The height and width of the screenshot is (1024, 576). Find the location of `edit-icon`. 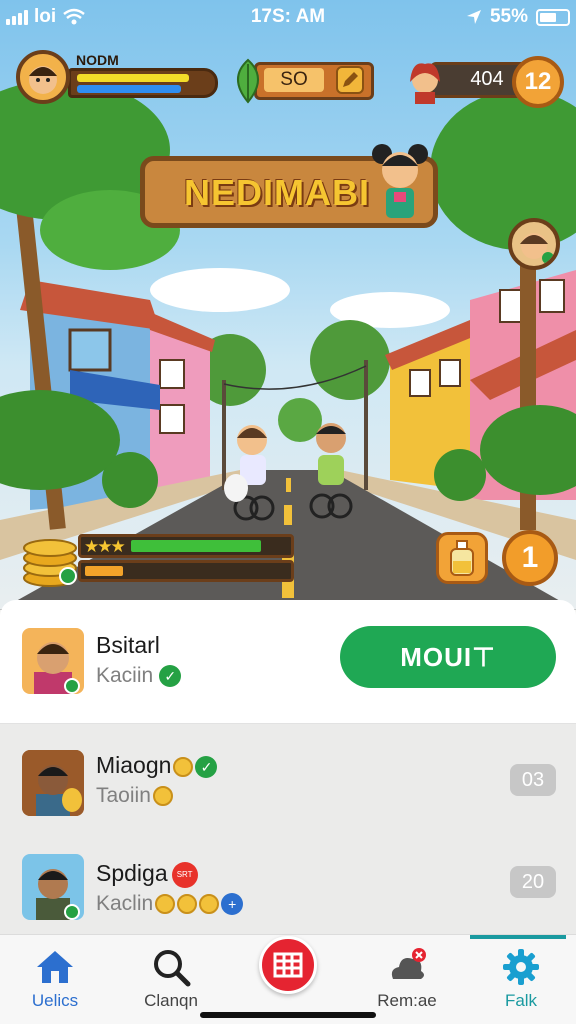

edit-icon is located at coordinates (350, 80).